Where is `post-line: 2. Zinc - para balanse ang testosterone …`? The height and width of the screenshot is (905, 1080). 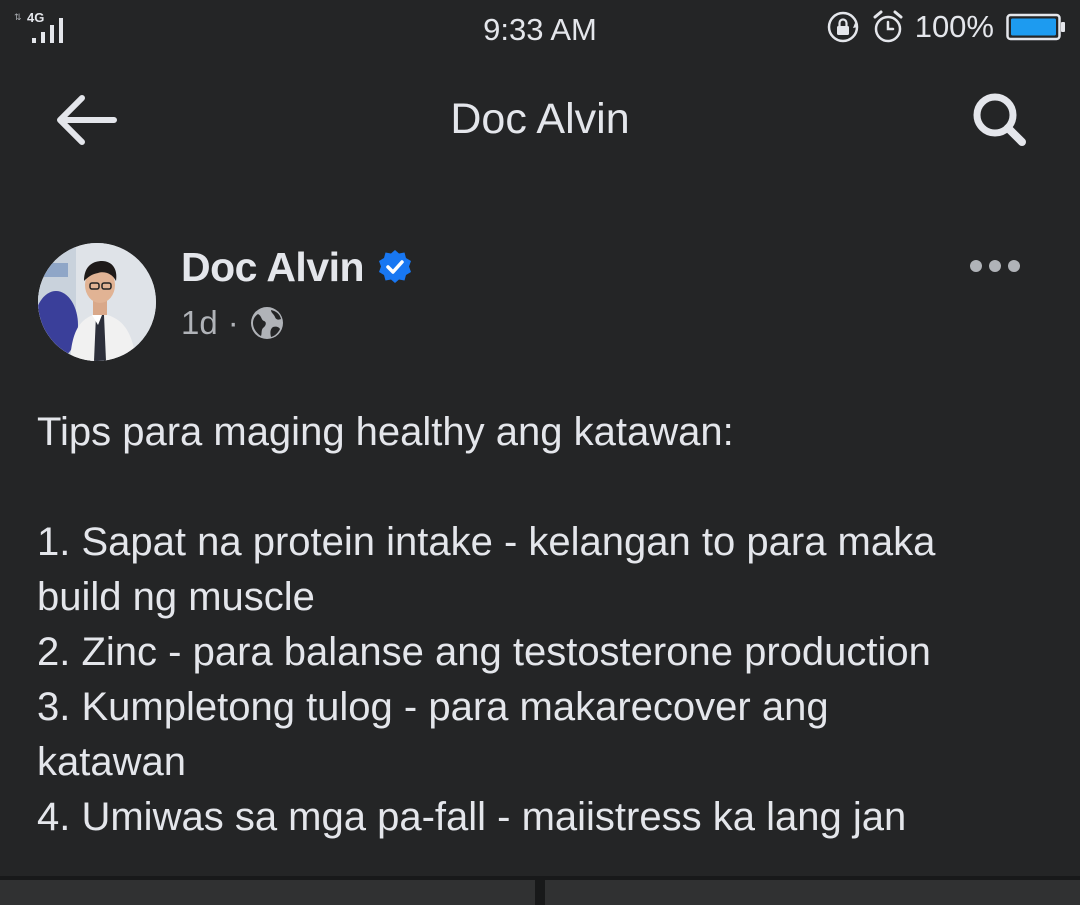
post-line: 2. Zinc - para balanse ang testosterone … is located at coordinates (484, 652).